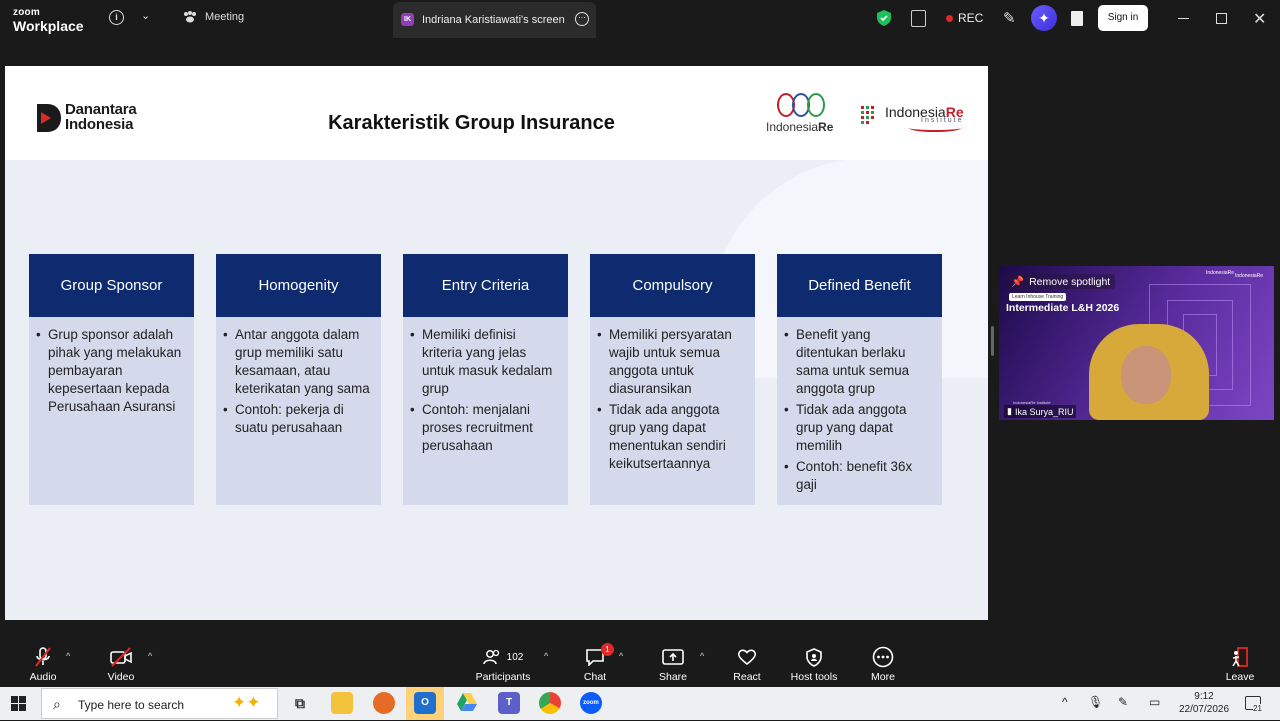  Describe the element at coordinates (1038, 297) in the screenshot. I see `training-tag: Learn Inhouse Training` at that location.